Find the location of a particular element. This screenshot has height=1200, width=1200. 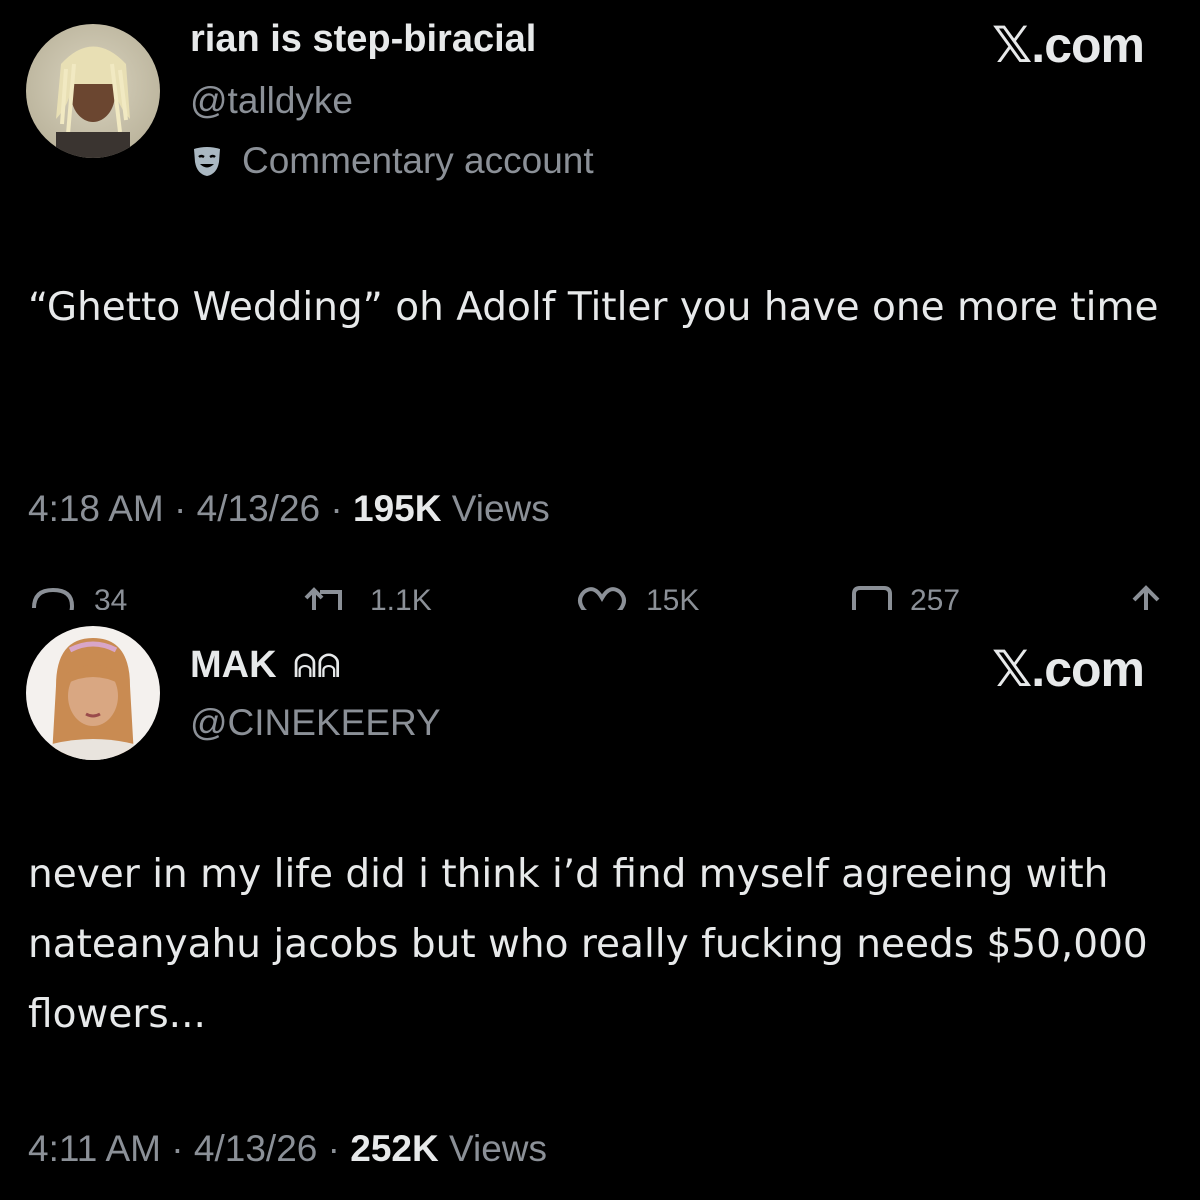

user-handle: @CINEKEERY is located at coordinates (315, 723).